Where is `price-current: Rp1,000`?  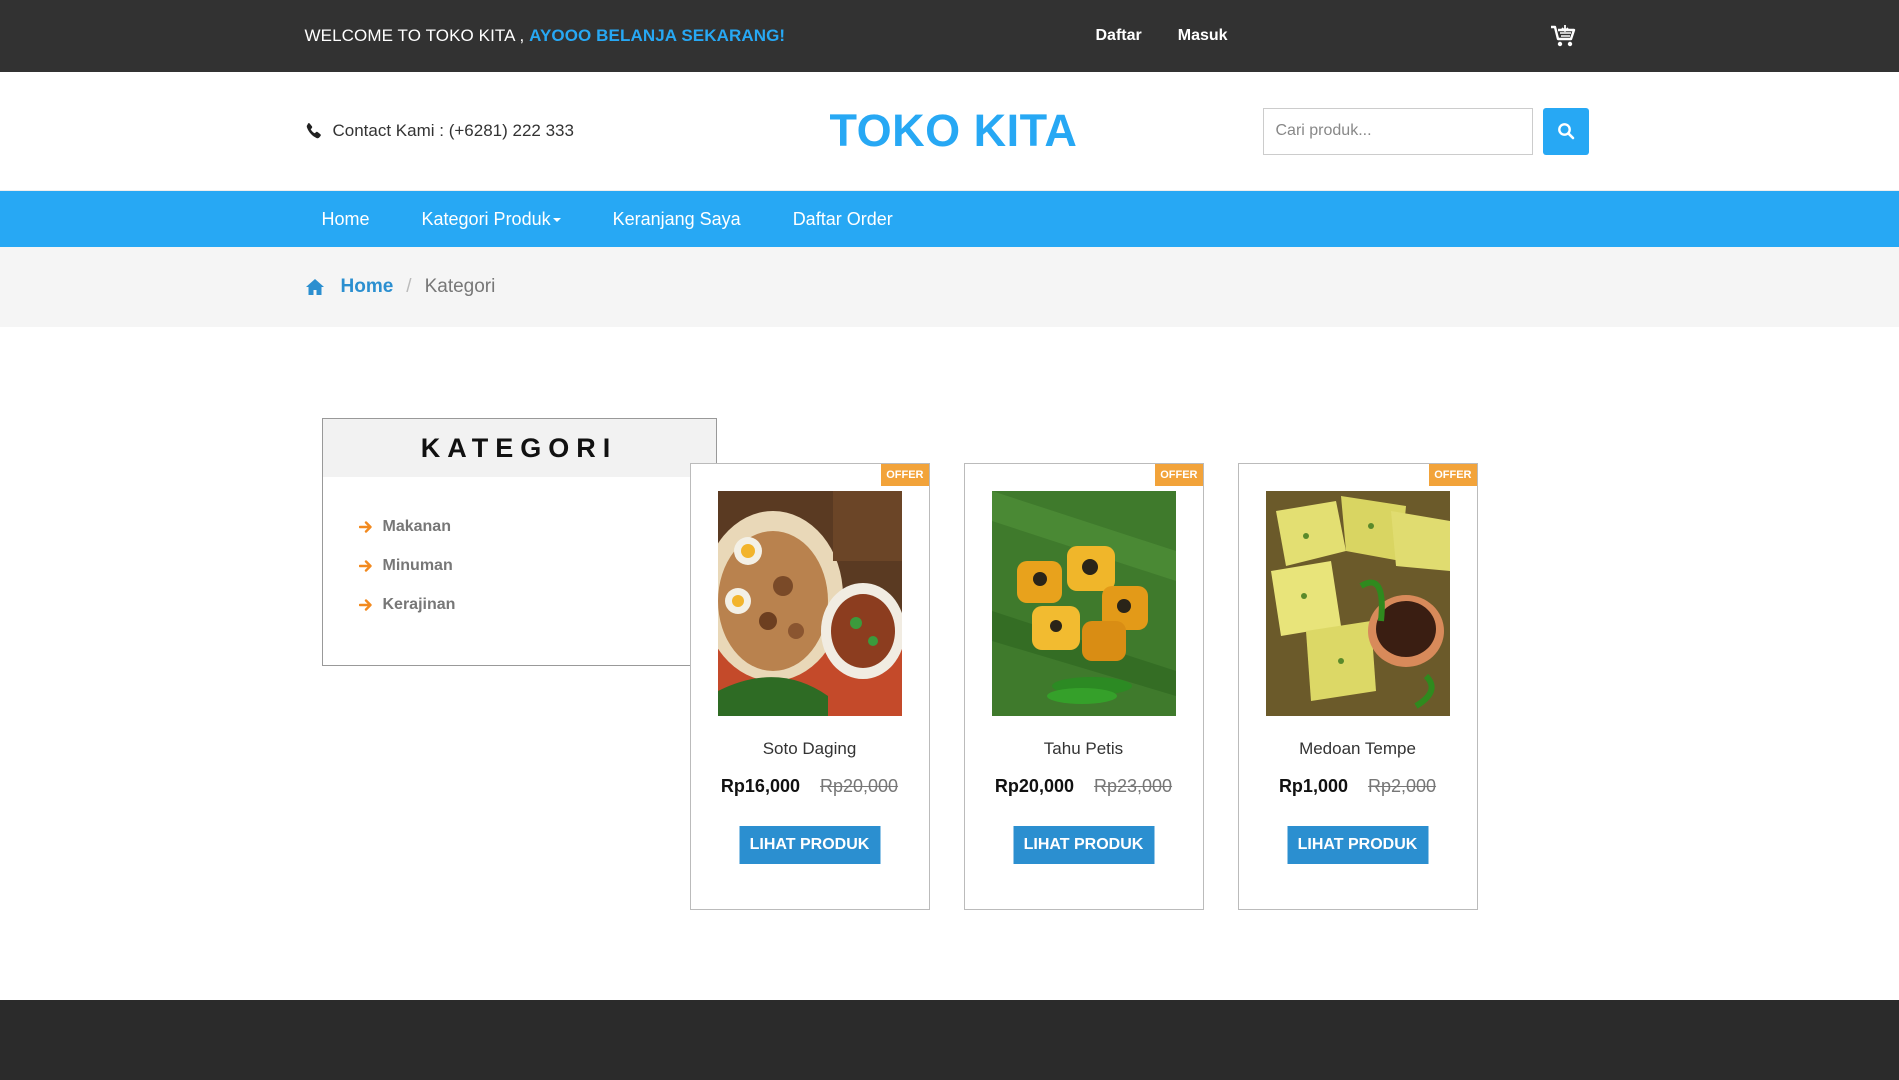 price-current: Rp1,000 is located at coordinates (1313, 786).